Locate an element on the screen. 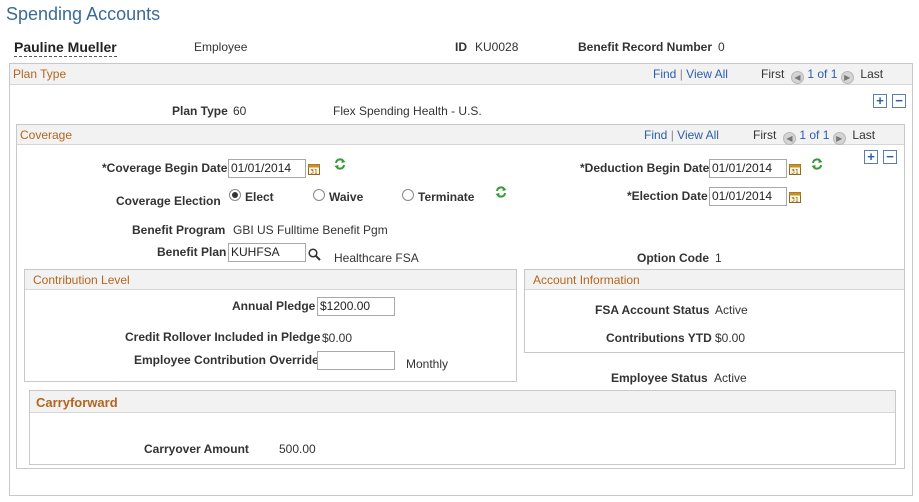 Image resolution: width=919 pixels, height=502 pixels. plan-type-nav: Find | View All is located at coordinates (690, 74).